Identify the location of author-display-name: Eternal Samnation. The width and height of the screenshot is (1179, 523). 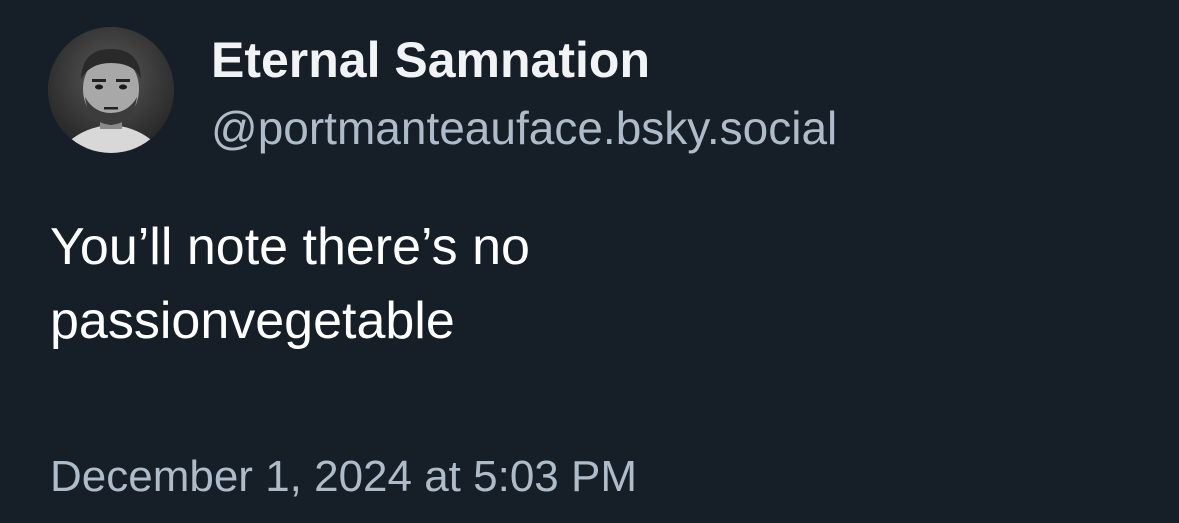
(430, 60).